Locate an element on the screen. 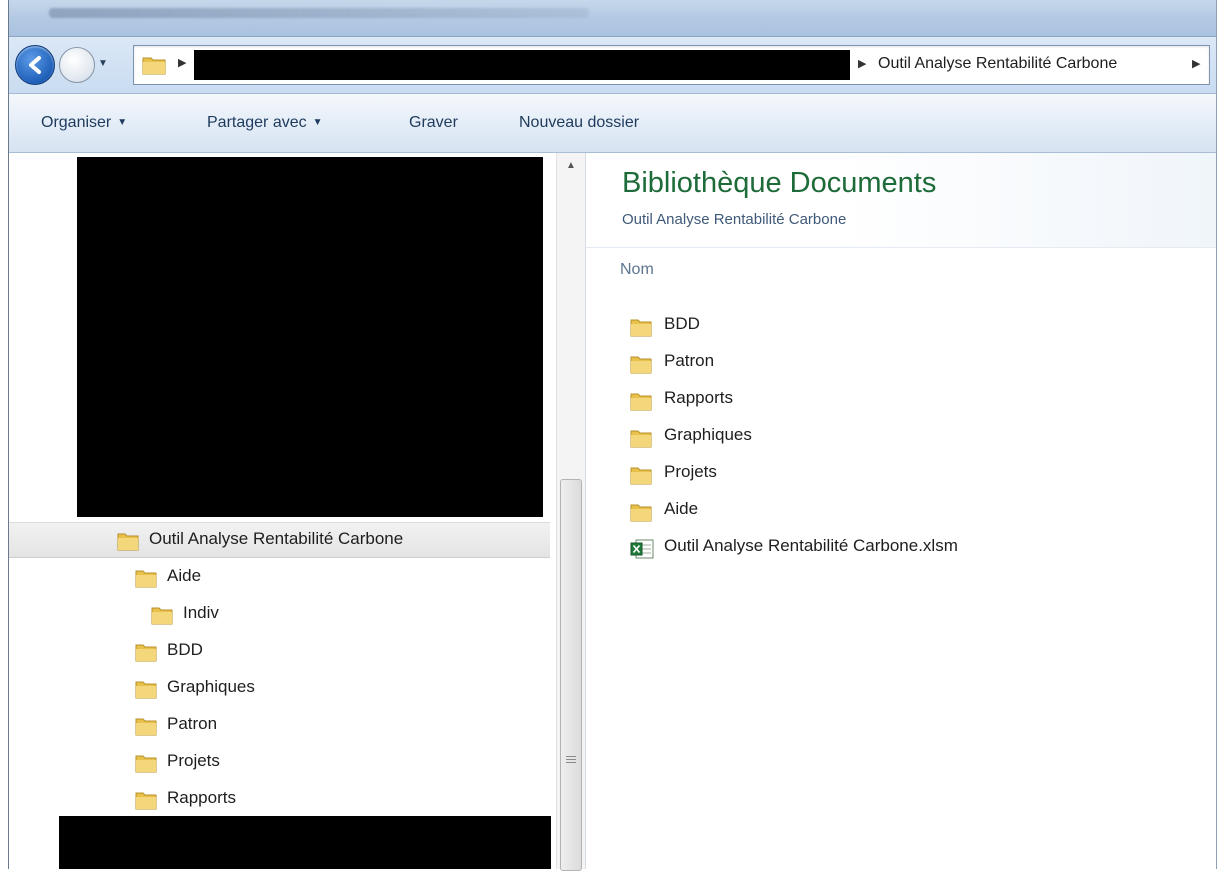 Image resolution: width=1220 pixels, height=871 pixels. organize-label: Organiser is located at coordinates (76, 122).